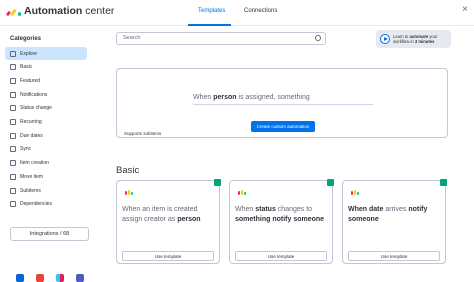 The height and width of the screenshot is (282, 474). What do you see at coordinates (46, 176) in the screenshot?
I see `sidebar-item-move-item: Move item` at bounding box center [46, 176].